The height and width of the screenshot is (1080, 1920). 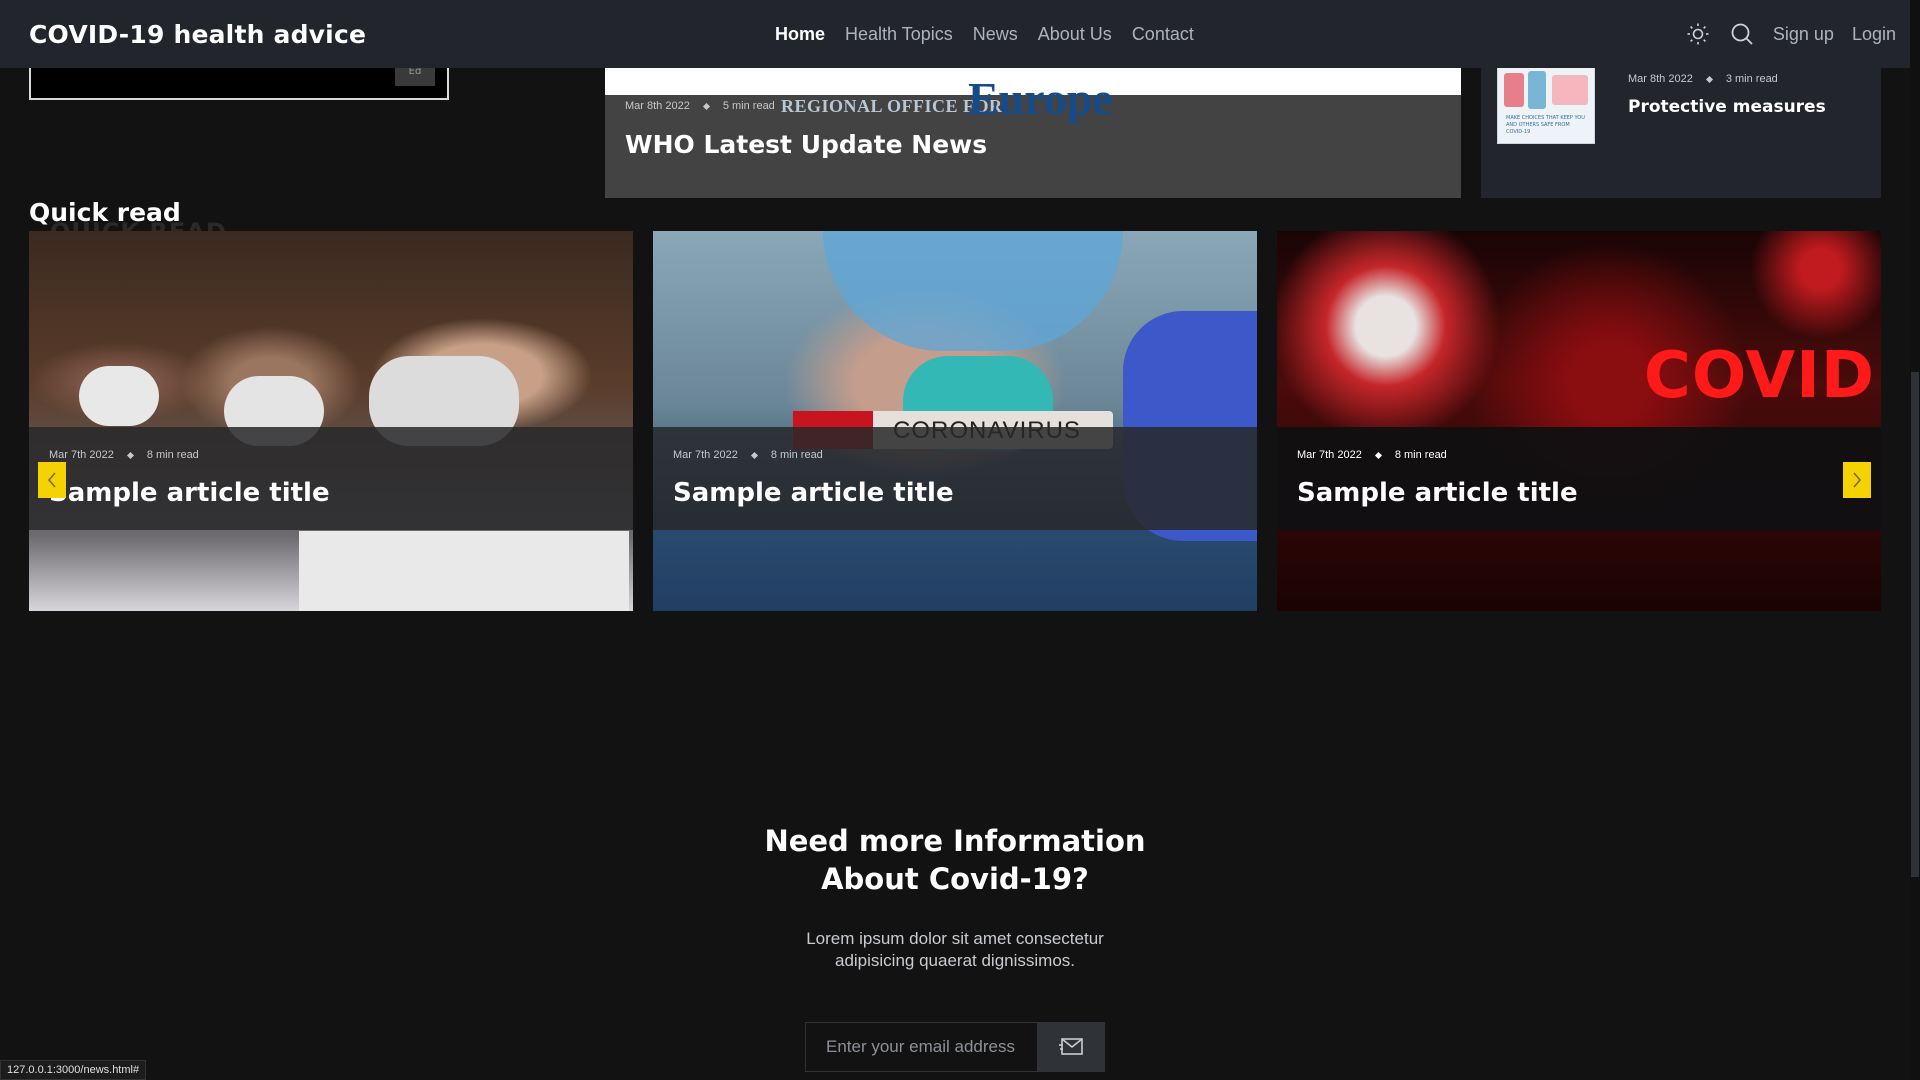 I want to click on heading-line: Need more Information, so click(x=955, y=841).